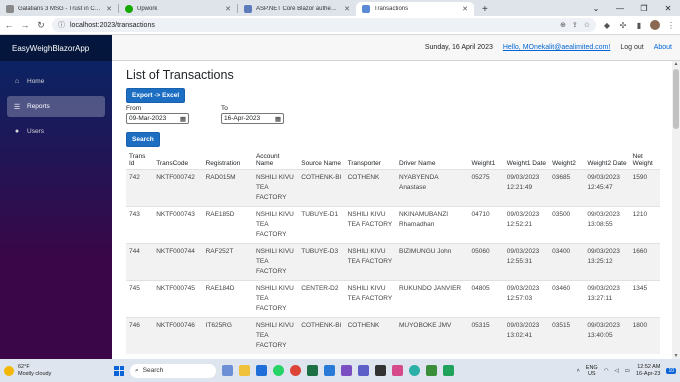  What do you see at coordinates (485, 9) in the screenshot?
I see `new-tab-button: +` at bounding box center [485, 9].